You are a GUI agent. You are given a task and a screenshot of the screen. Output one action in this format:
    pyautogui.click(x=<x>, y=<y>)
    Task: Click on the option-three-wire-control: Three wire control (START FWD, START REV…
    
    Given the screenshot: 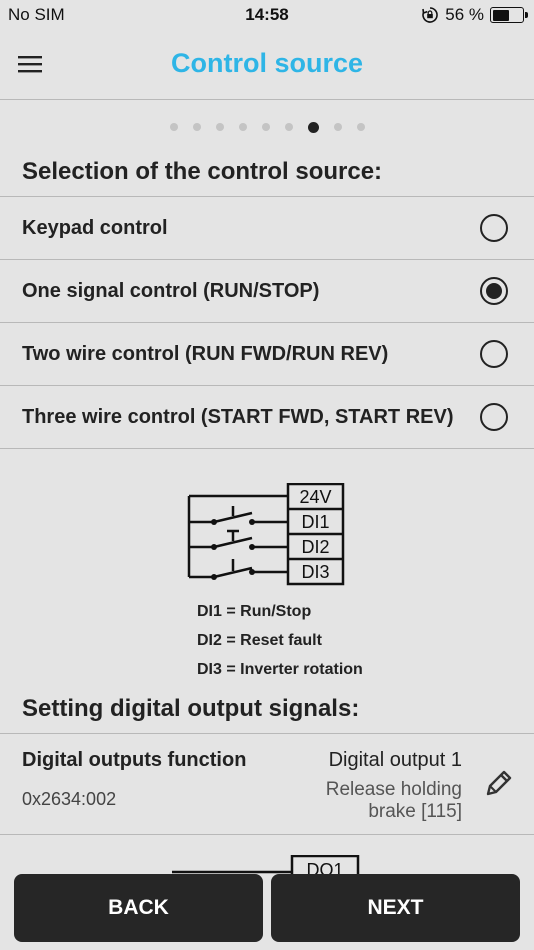 What is the action you would take?
    pyautogui.click(x=267, y=417)
    